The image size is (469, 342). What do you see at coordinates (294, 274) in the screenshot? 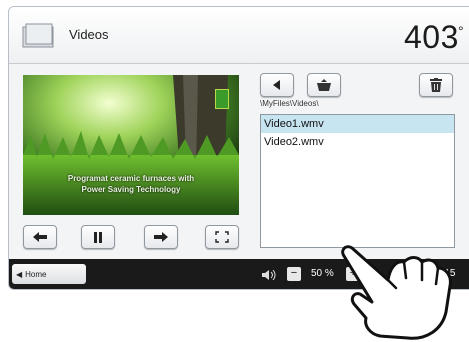
I see `volume-down-button: −` at bounding box center [294, 274].